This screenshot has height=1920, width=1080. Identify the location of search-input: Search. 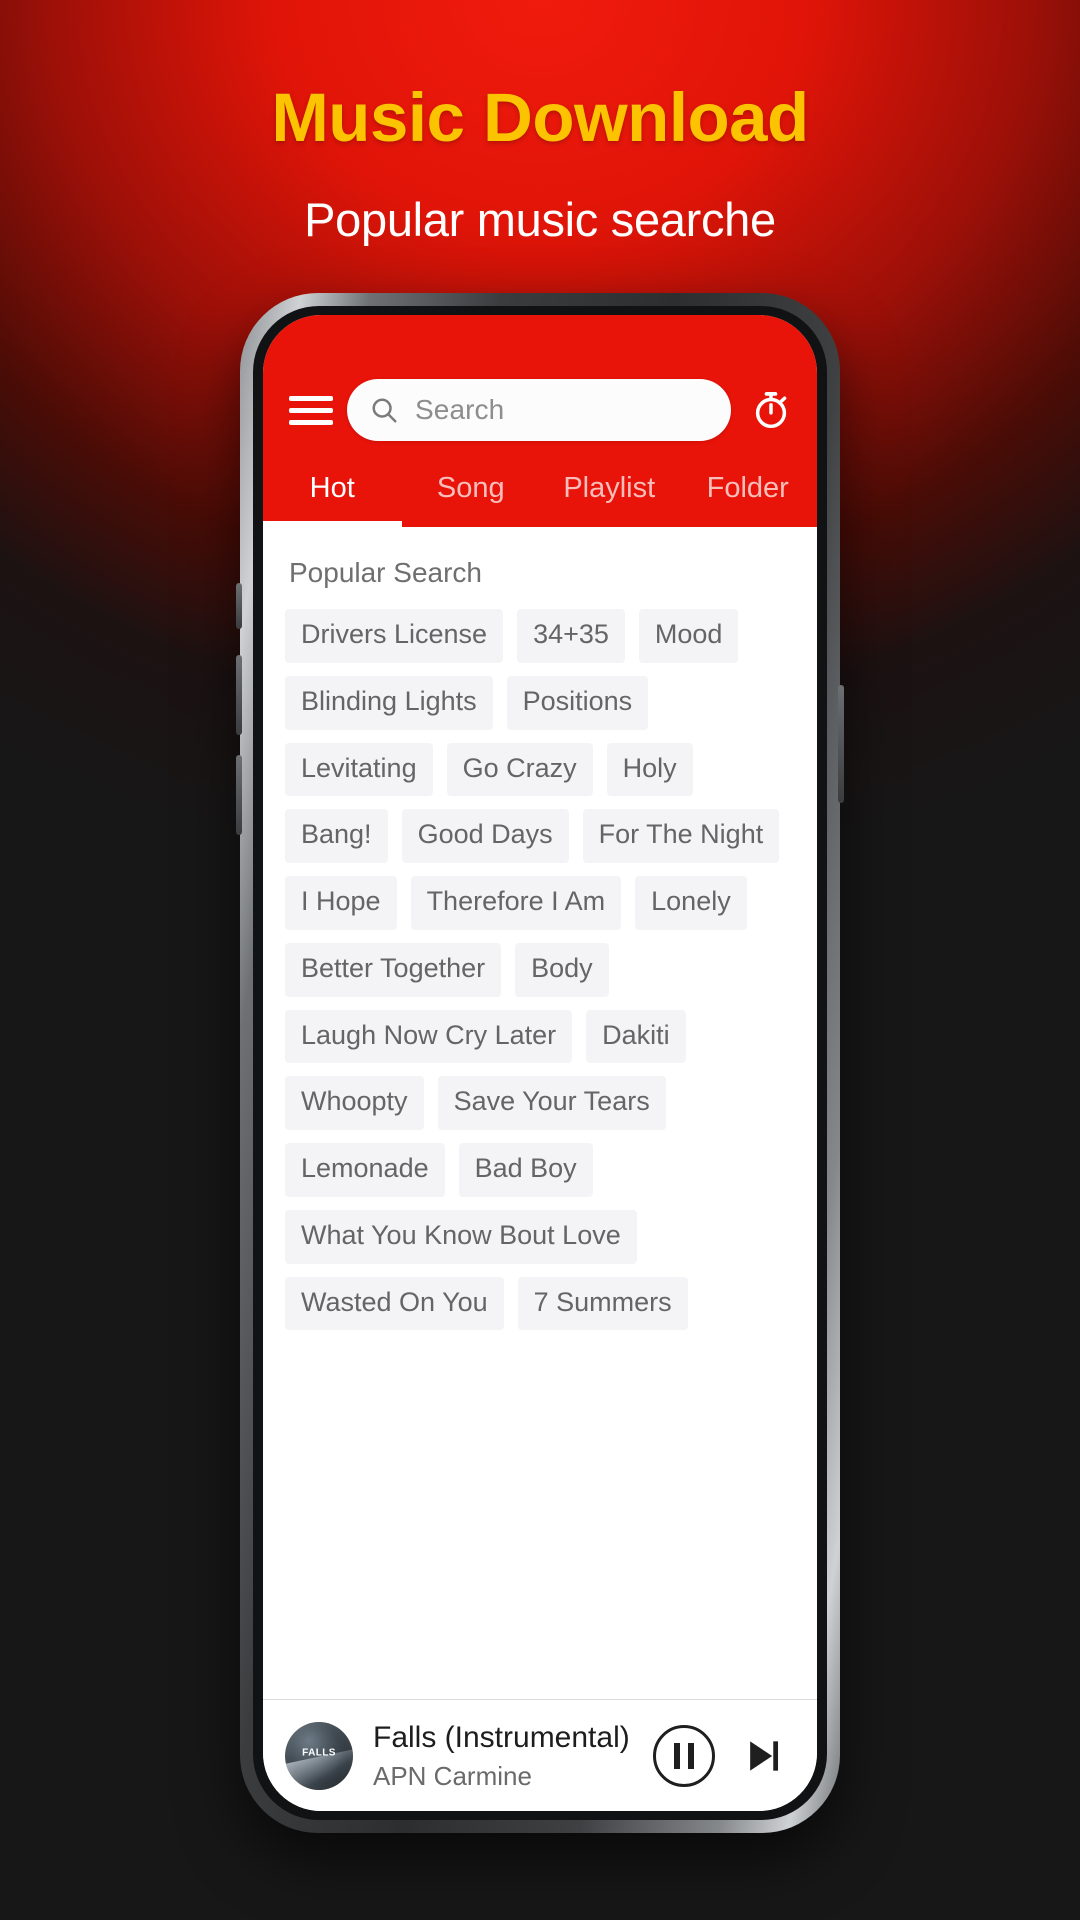
(539, 410).